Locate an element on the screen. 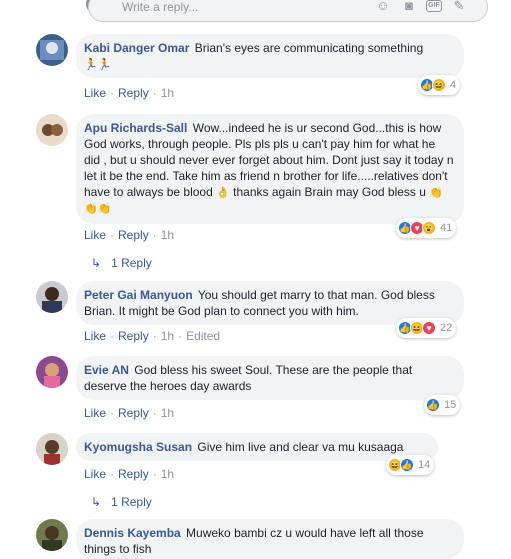  comment-text-tail: thanks again Brain may God bless u is located at coordinates (329, 192).